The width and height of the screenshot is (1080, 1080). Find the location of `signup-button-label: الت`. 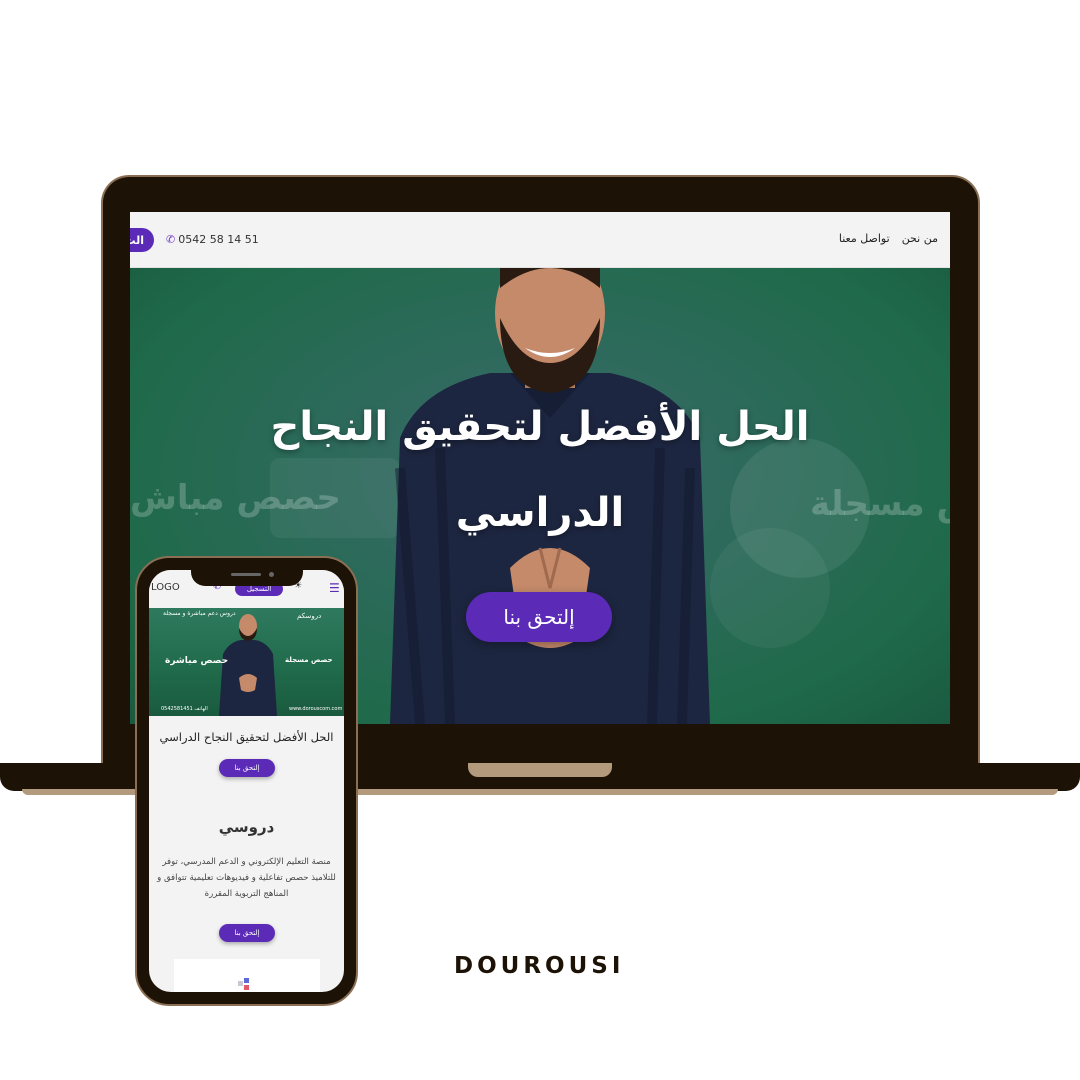

signup-button-label: الت is located at coordinates (137, 240).